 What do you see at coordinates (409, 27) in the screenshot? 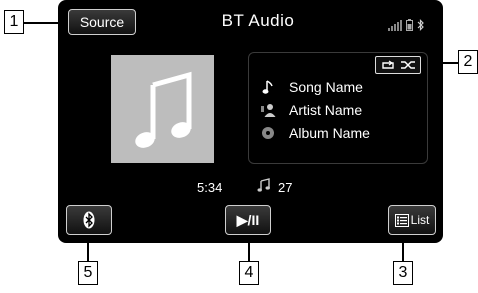
I see `battery-icon` at bounding box center [409, 27].